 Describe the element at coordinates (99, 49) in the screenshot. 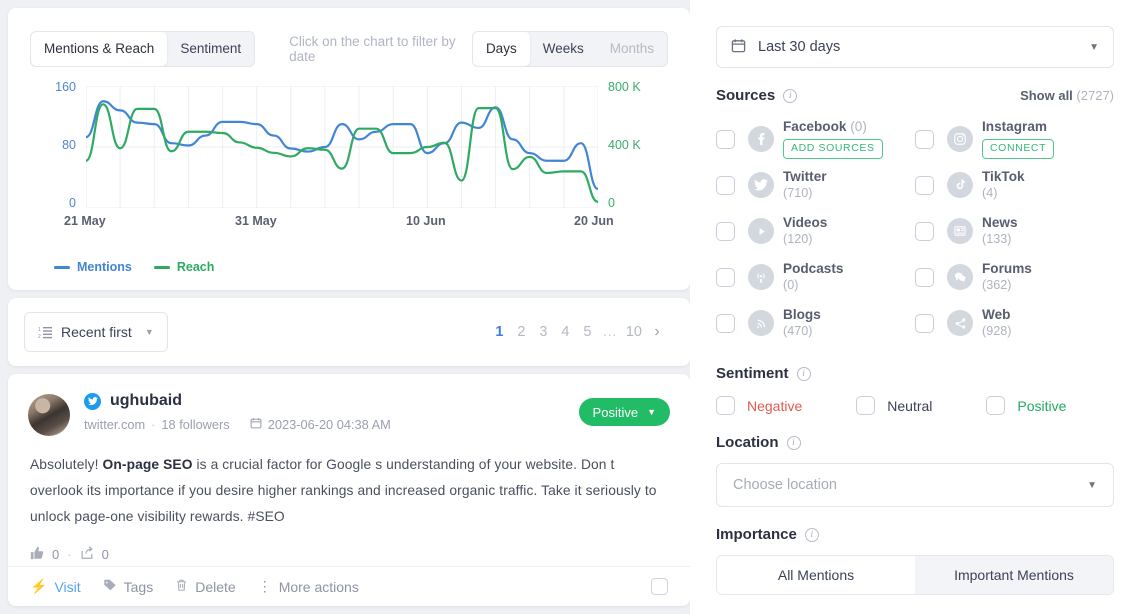

I see `tab-mentions-reach: Mentions & Reach` at that location.